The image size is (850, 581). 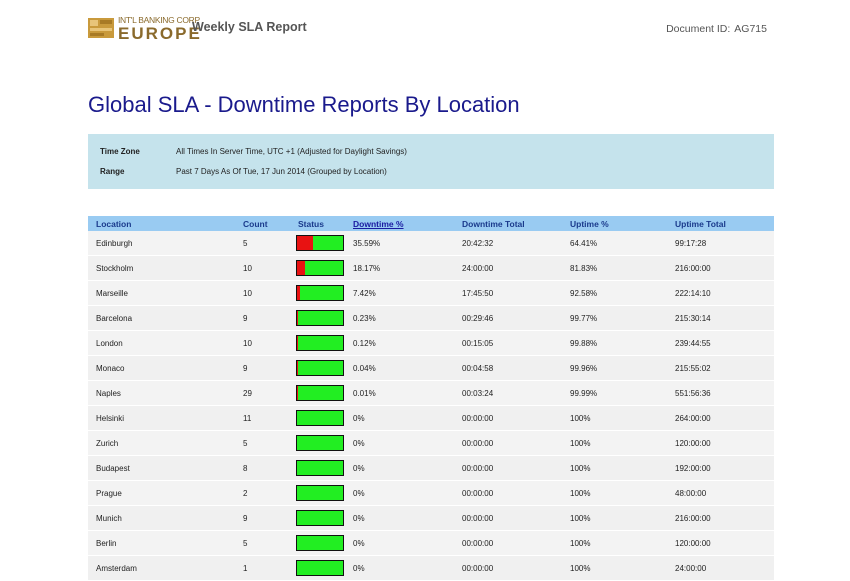 What do you see at coordinates (114, 224) in the screenshot?
I see `column-header-location: Location` at bounding box center [114, 224].